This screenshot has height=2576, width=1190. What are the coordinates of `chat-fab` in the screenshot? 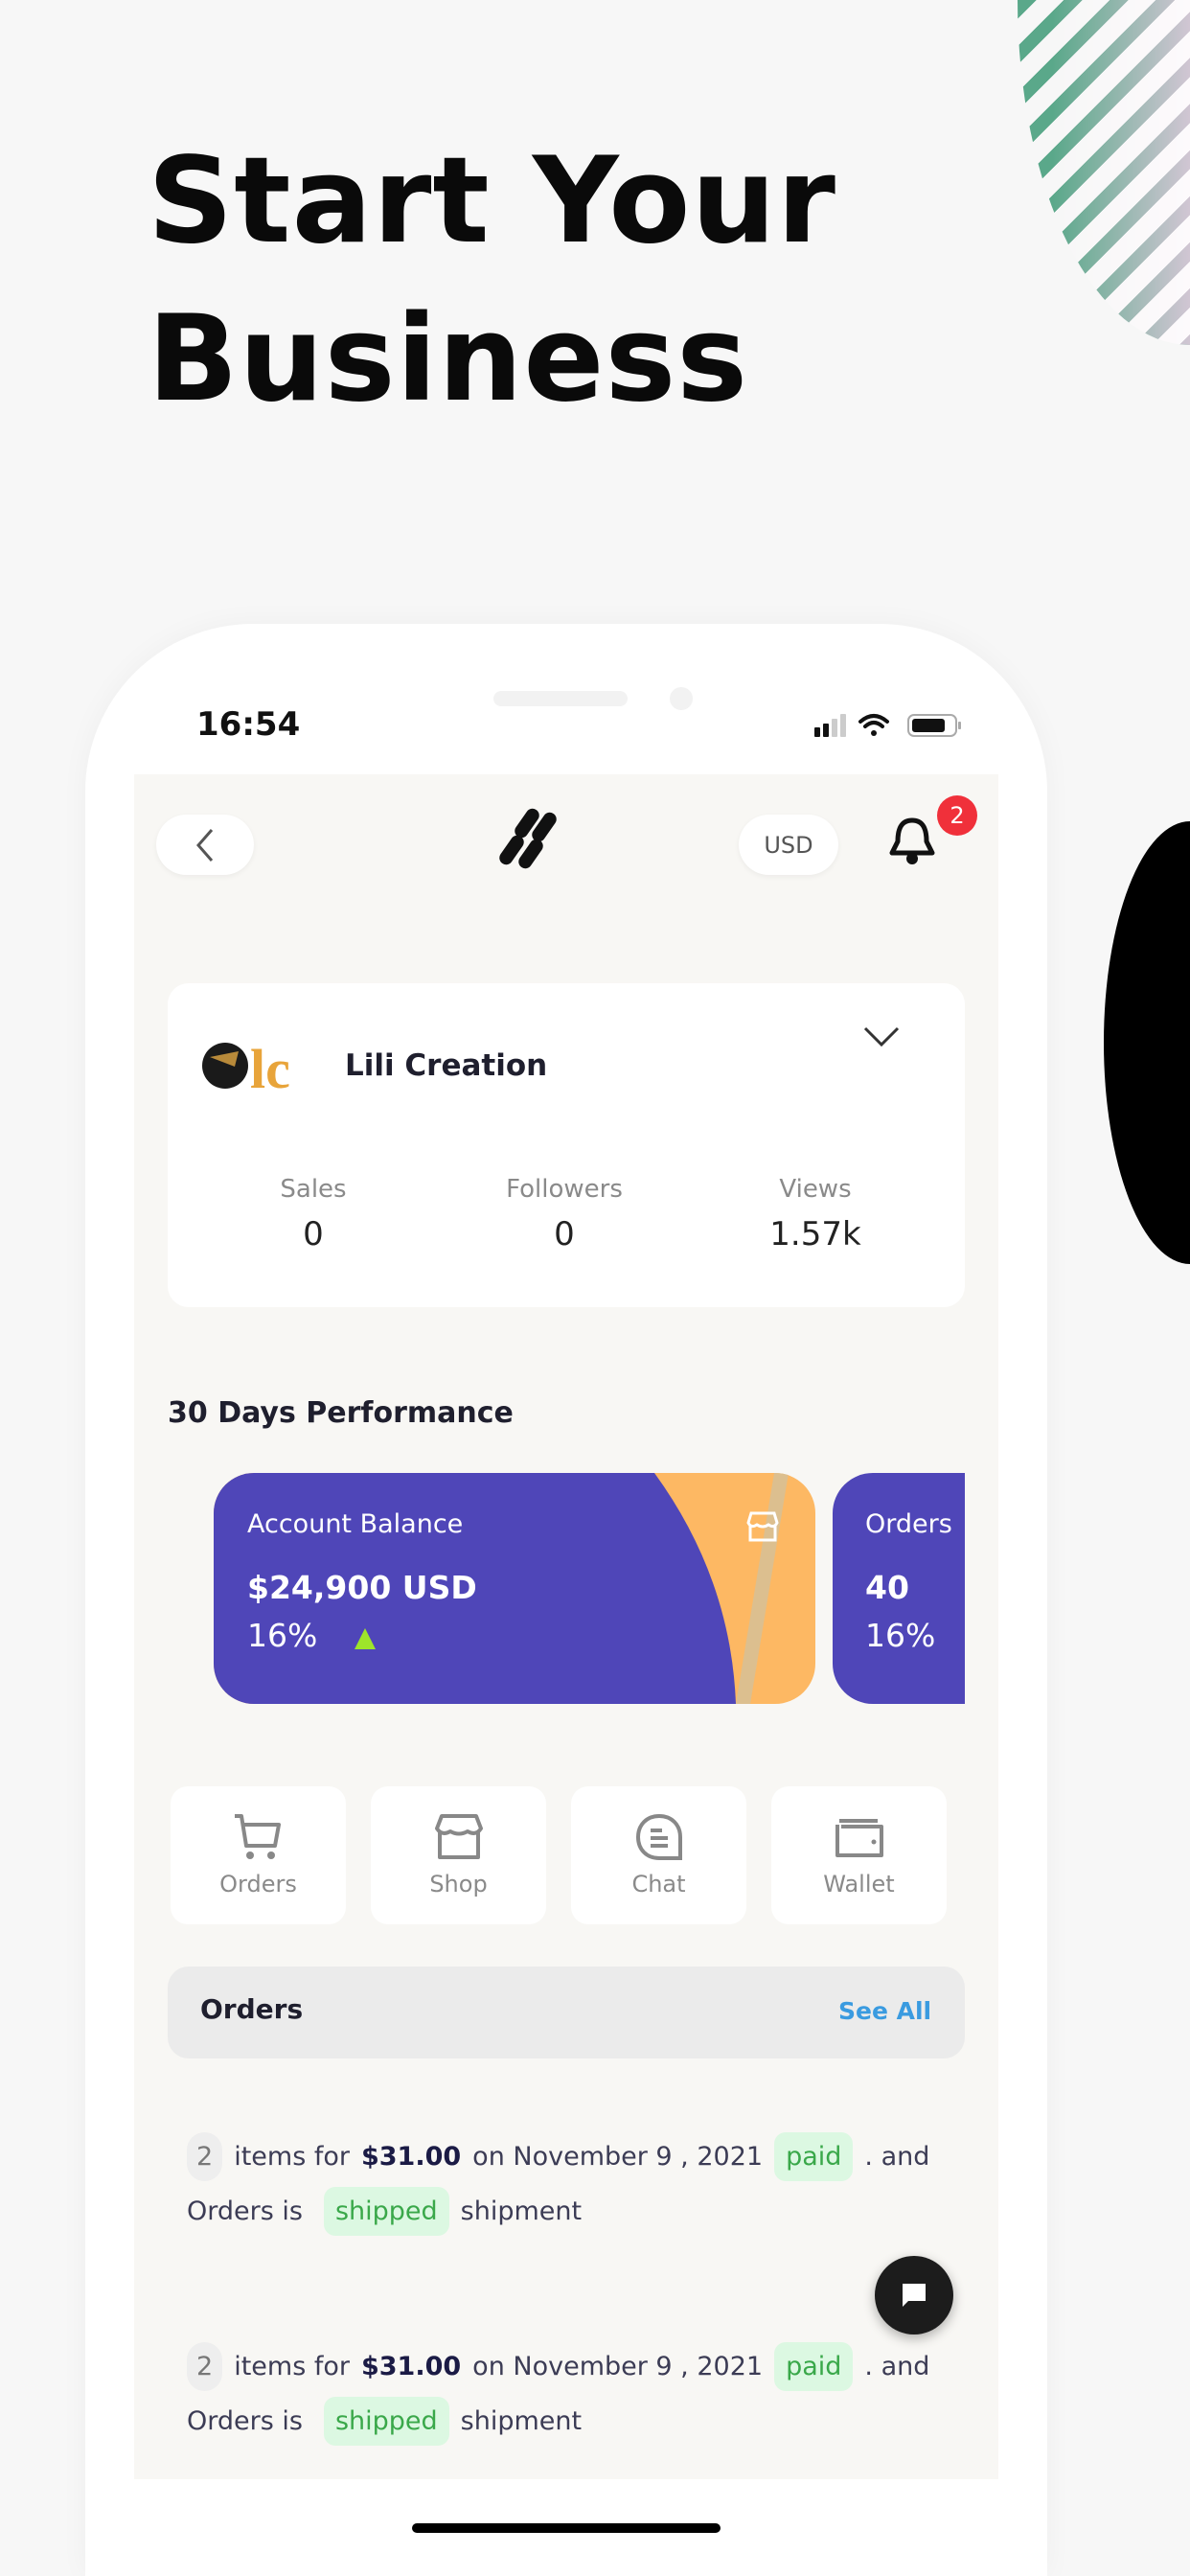 It's located at (914, 2295).